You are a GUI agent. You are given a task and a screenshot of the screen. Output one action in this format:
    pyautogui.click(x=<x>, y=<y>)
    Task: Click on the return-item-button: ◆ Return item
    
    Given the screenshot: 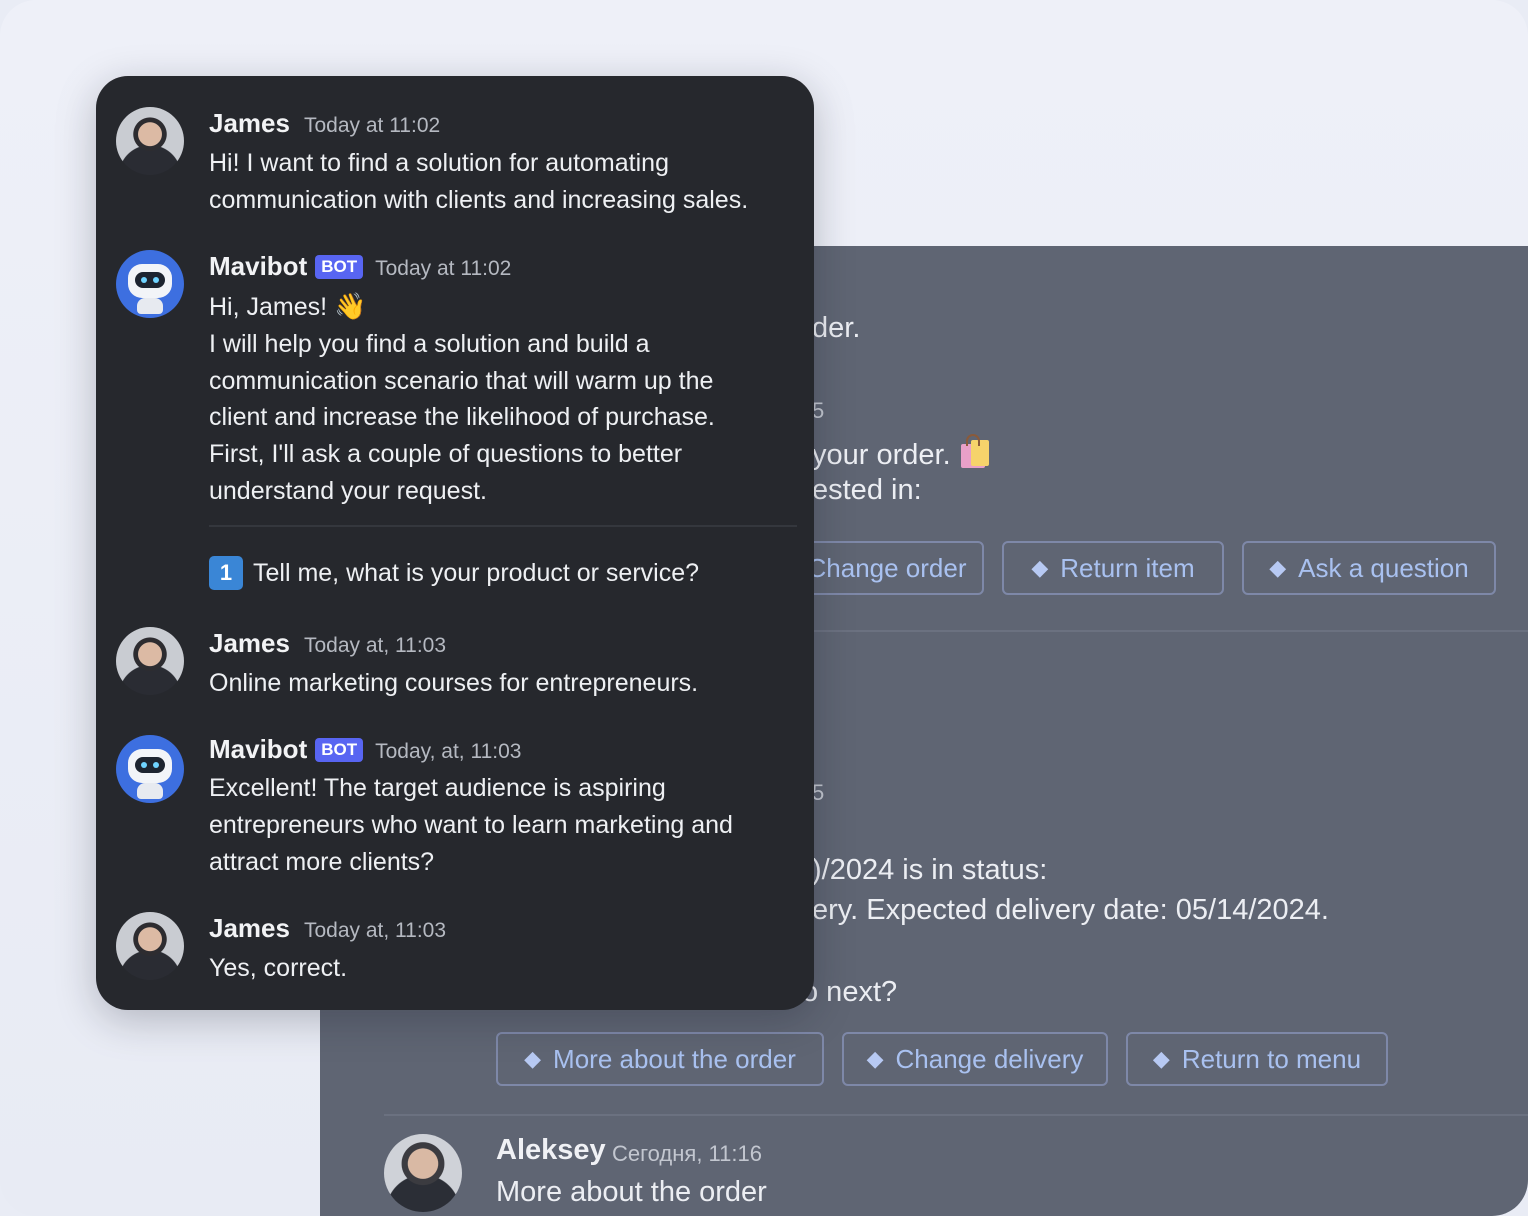 What is the action you would take?
    pyautogui.click(x=1113, y=568)
    